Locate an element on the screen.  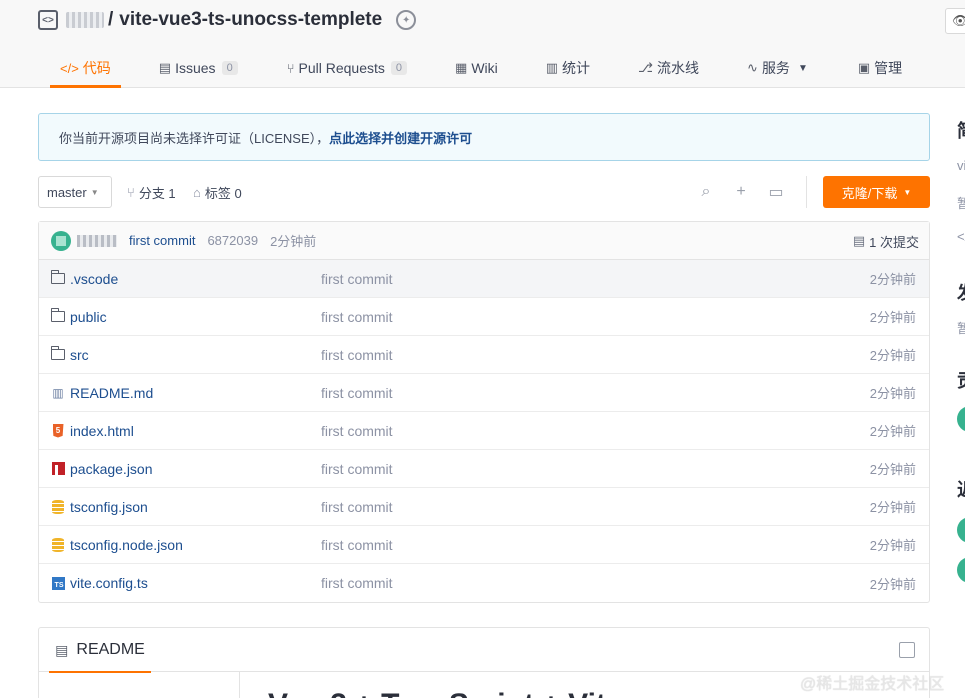
file-name: .vscode is located at coordinates (94, 279).